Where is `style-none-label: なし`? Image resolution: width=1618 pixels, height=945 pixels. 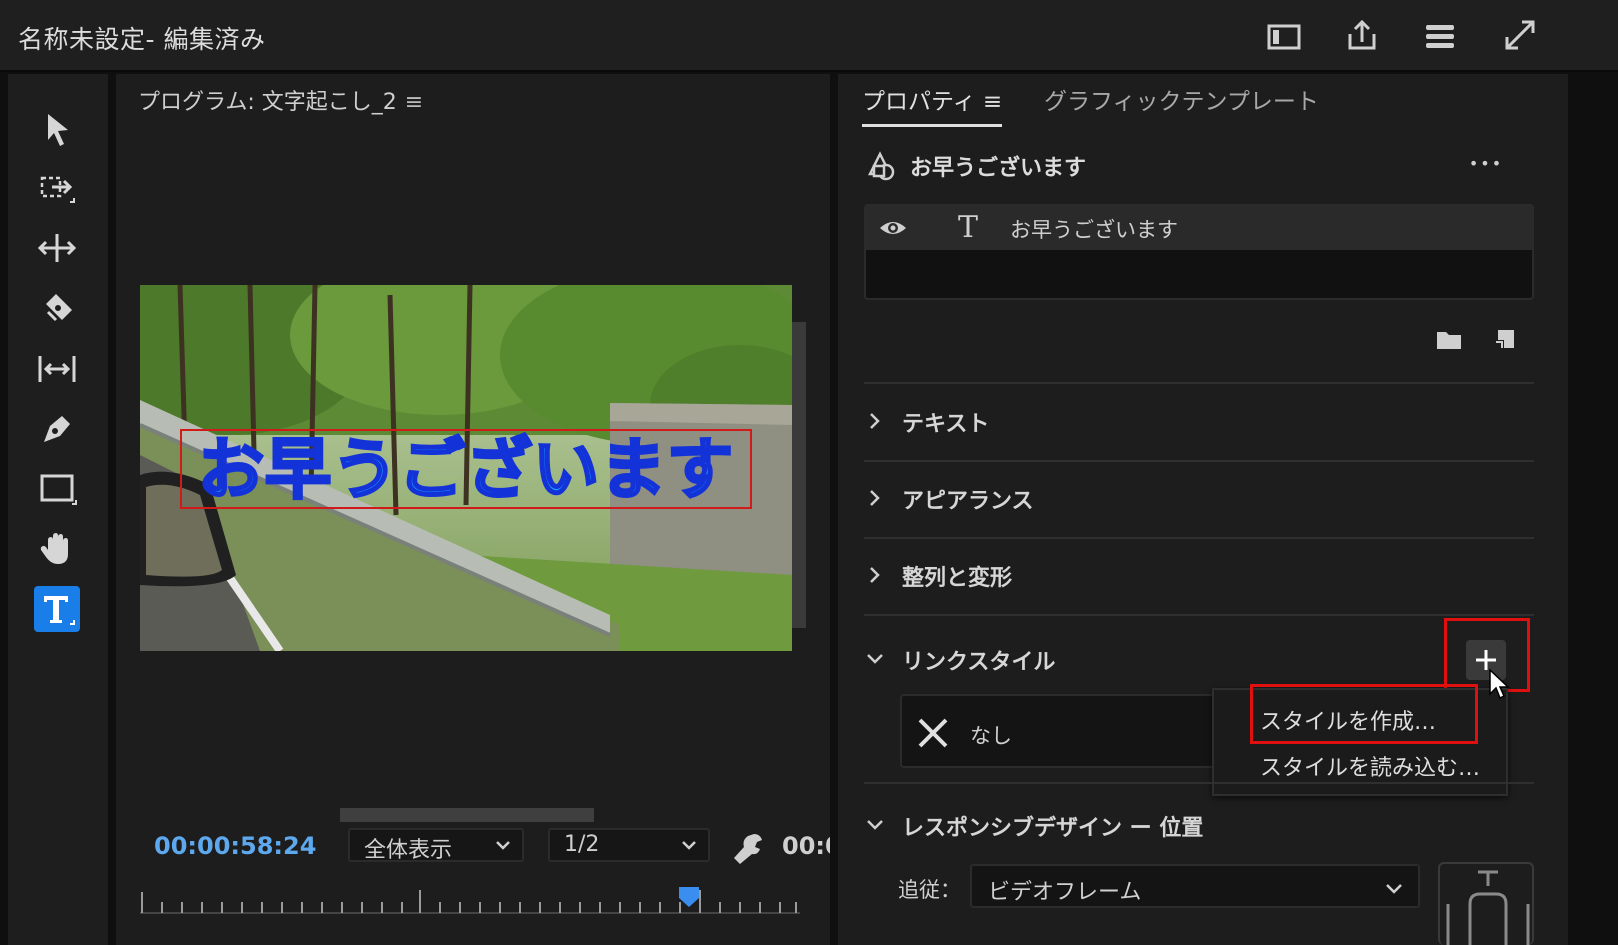 style-none-label: なし is located at coordinates (991, 736).